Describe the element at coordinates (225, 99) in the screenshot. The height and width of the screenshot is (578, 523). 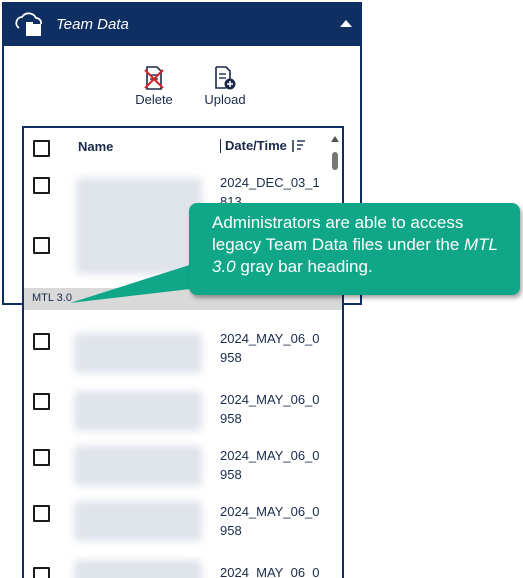
I see `upload-label: Upload` at that location.